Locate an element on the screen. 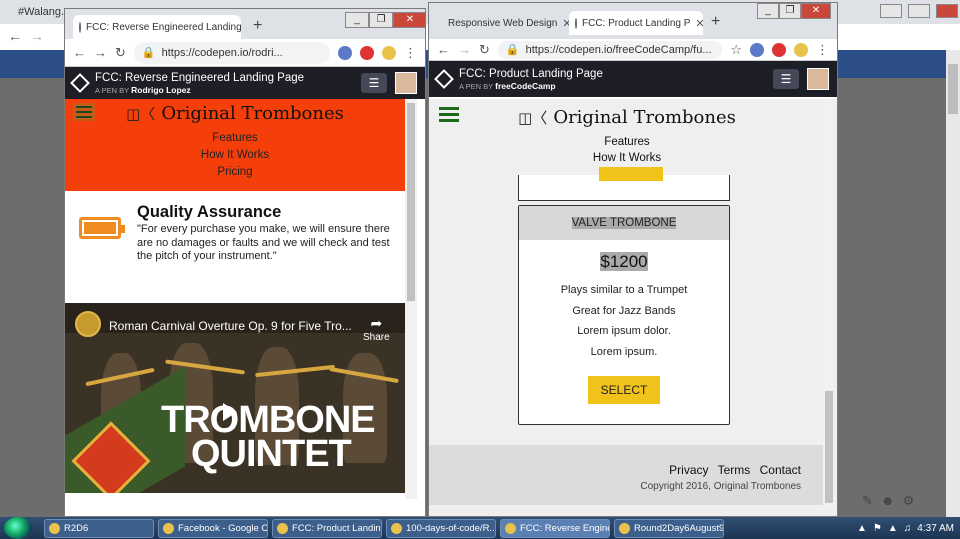 This screenshot has width=960, height=539. left-active-tab: FCC: Reverse Engineered Landing ✕ is located at coordinates (157, 27).